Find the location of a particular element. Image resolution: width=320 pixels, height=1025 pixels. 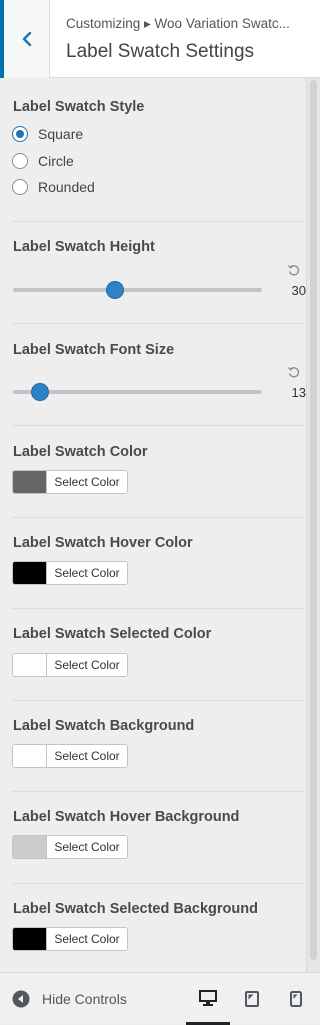

radio-square: Square is located at coordinates (47, 134).